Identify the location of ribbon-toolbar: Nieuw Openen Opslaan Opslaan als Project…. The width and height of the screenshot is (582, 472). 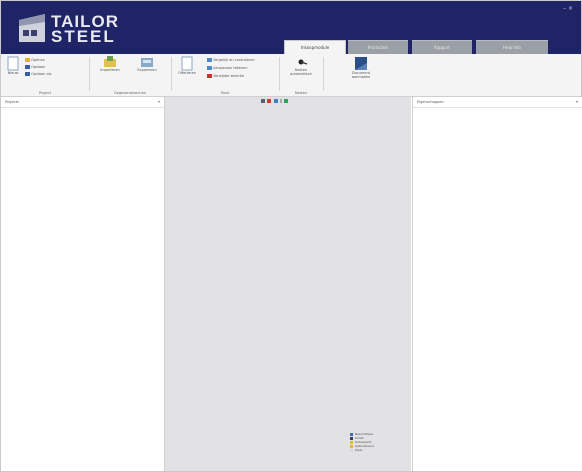
(291, 75).